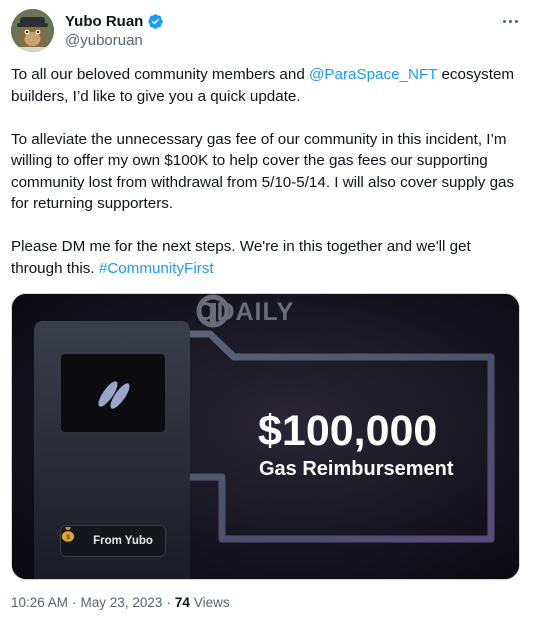 The image size is (534, 623). What do you see at coordinates (245, 312) in the screenshot?
I see `odaily-watermark: ODAILY` at bounding box center [245, 312].